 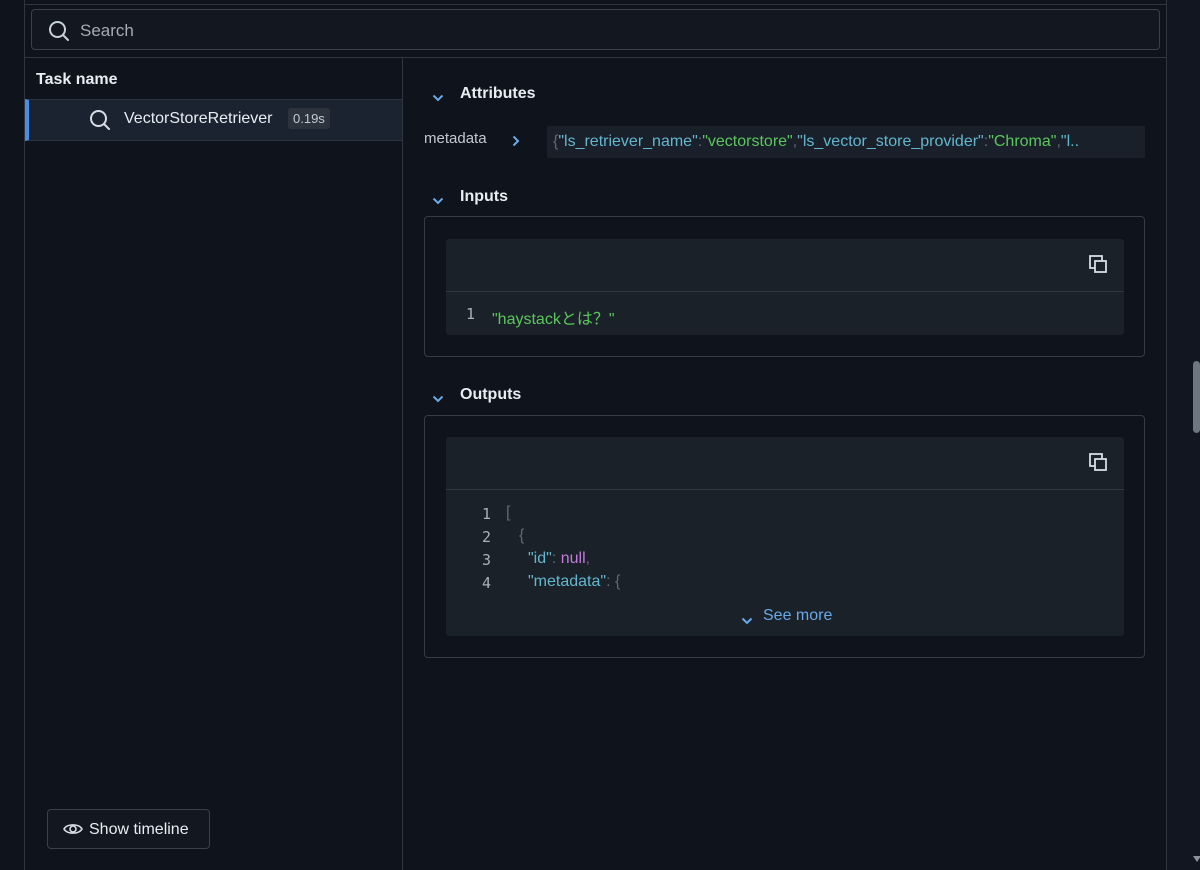 I want to click on json-key: "ls_retriever_name", so click(x=628, y=141).